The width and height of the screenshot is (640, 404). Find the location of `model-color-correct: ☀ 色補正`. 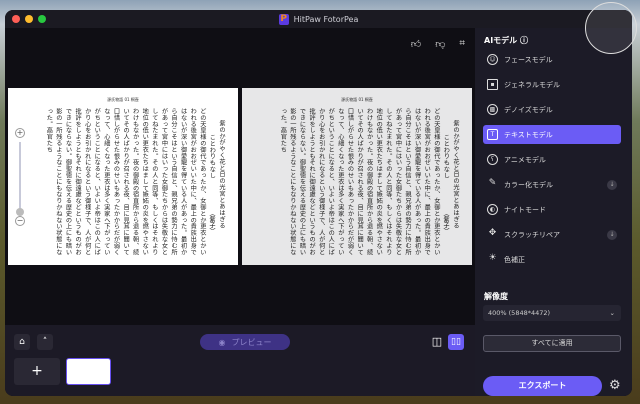

model-color-correct: ☀ 色補正 is located at coordinates (552, 259).